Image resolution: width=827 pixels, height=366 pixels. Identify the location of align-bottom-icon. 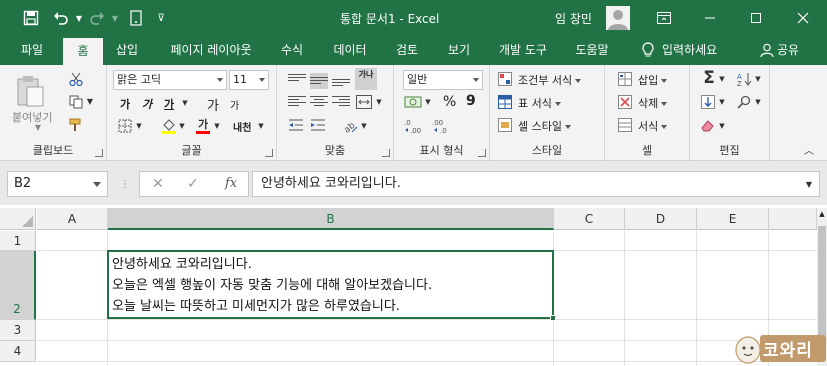
(341, 80).